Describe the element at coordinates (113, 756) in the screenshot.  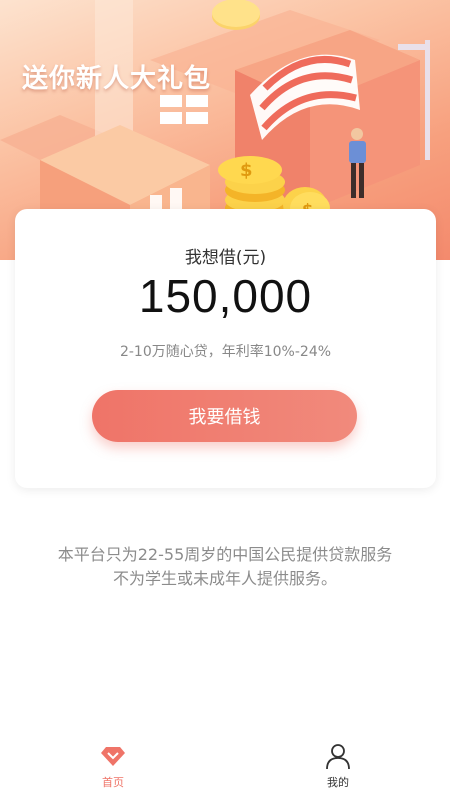
I see `diamond-home-icon` at that location.